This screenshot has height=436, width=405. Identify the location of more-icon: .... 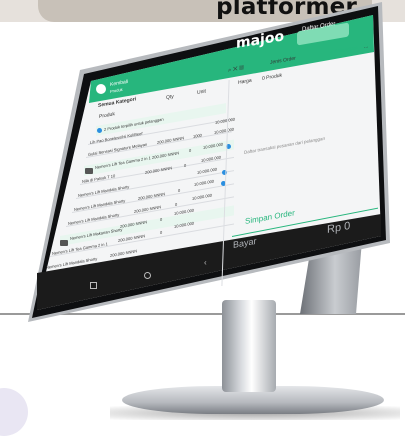
(366, 46).